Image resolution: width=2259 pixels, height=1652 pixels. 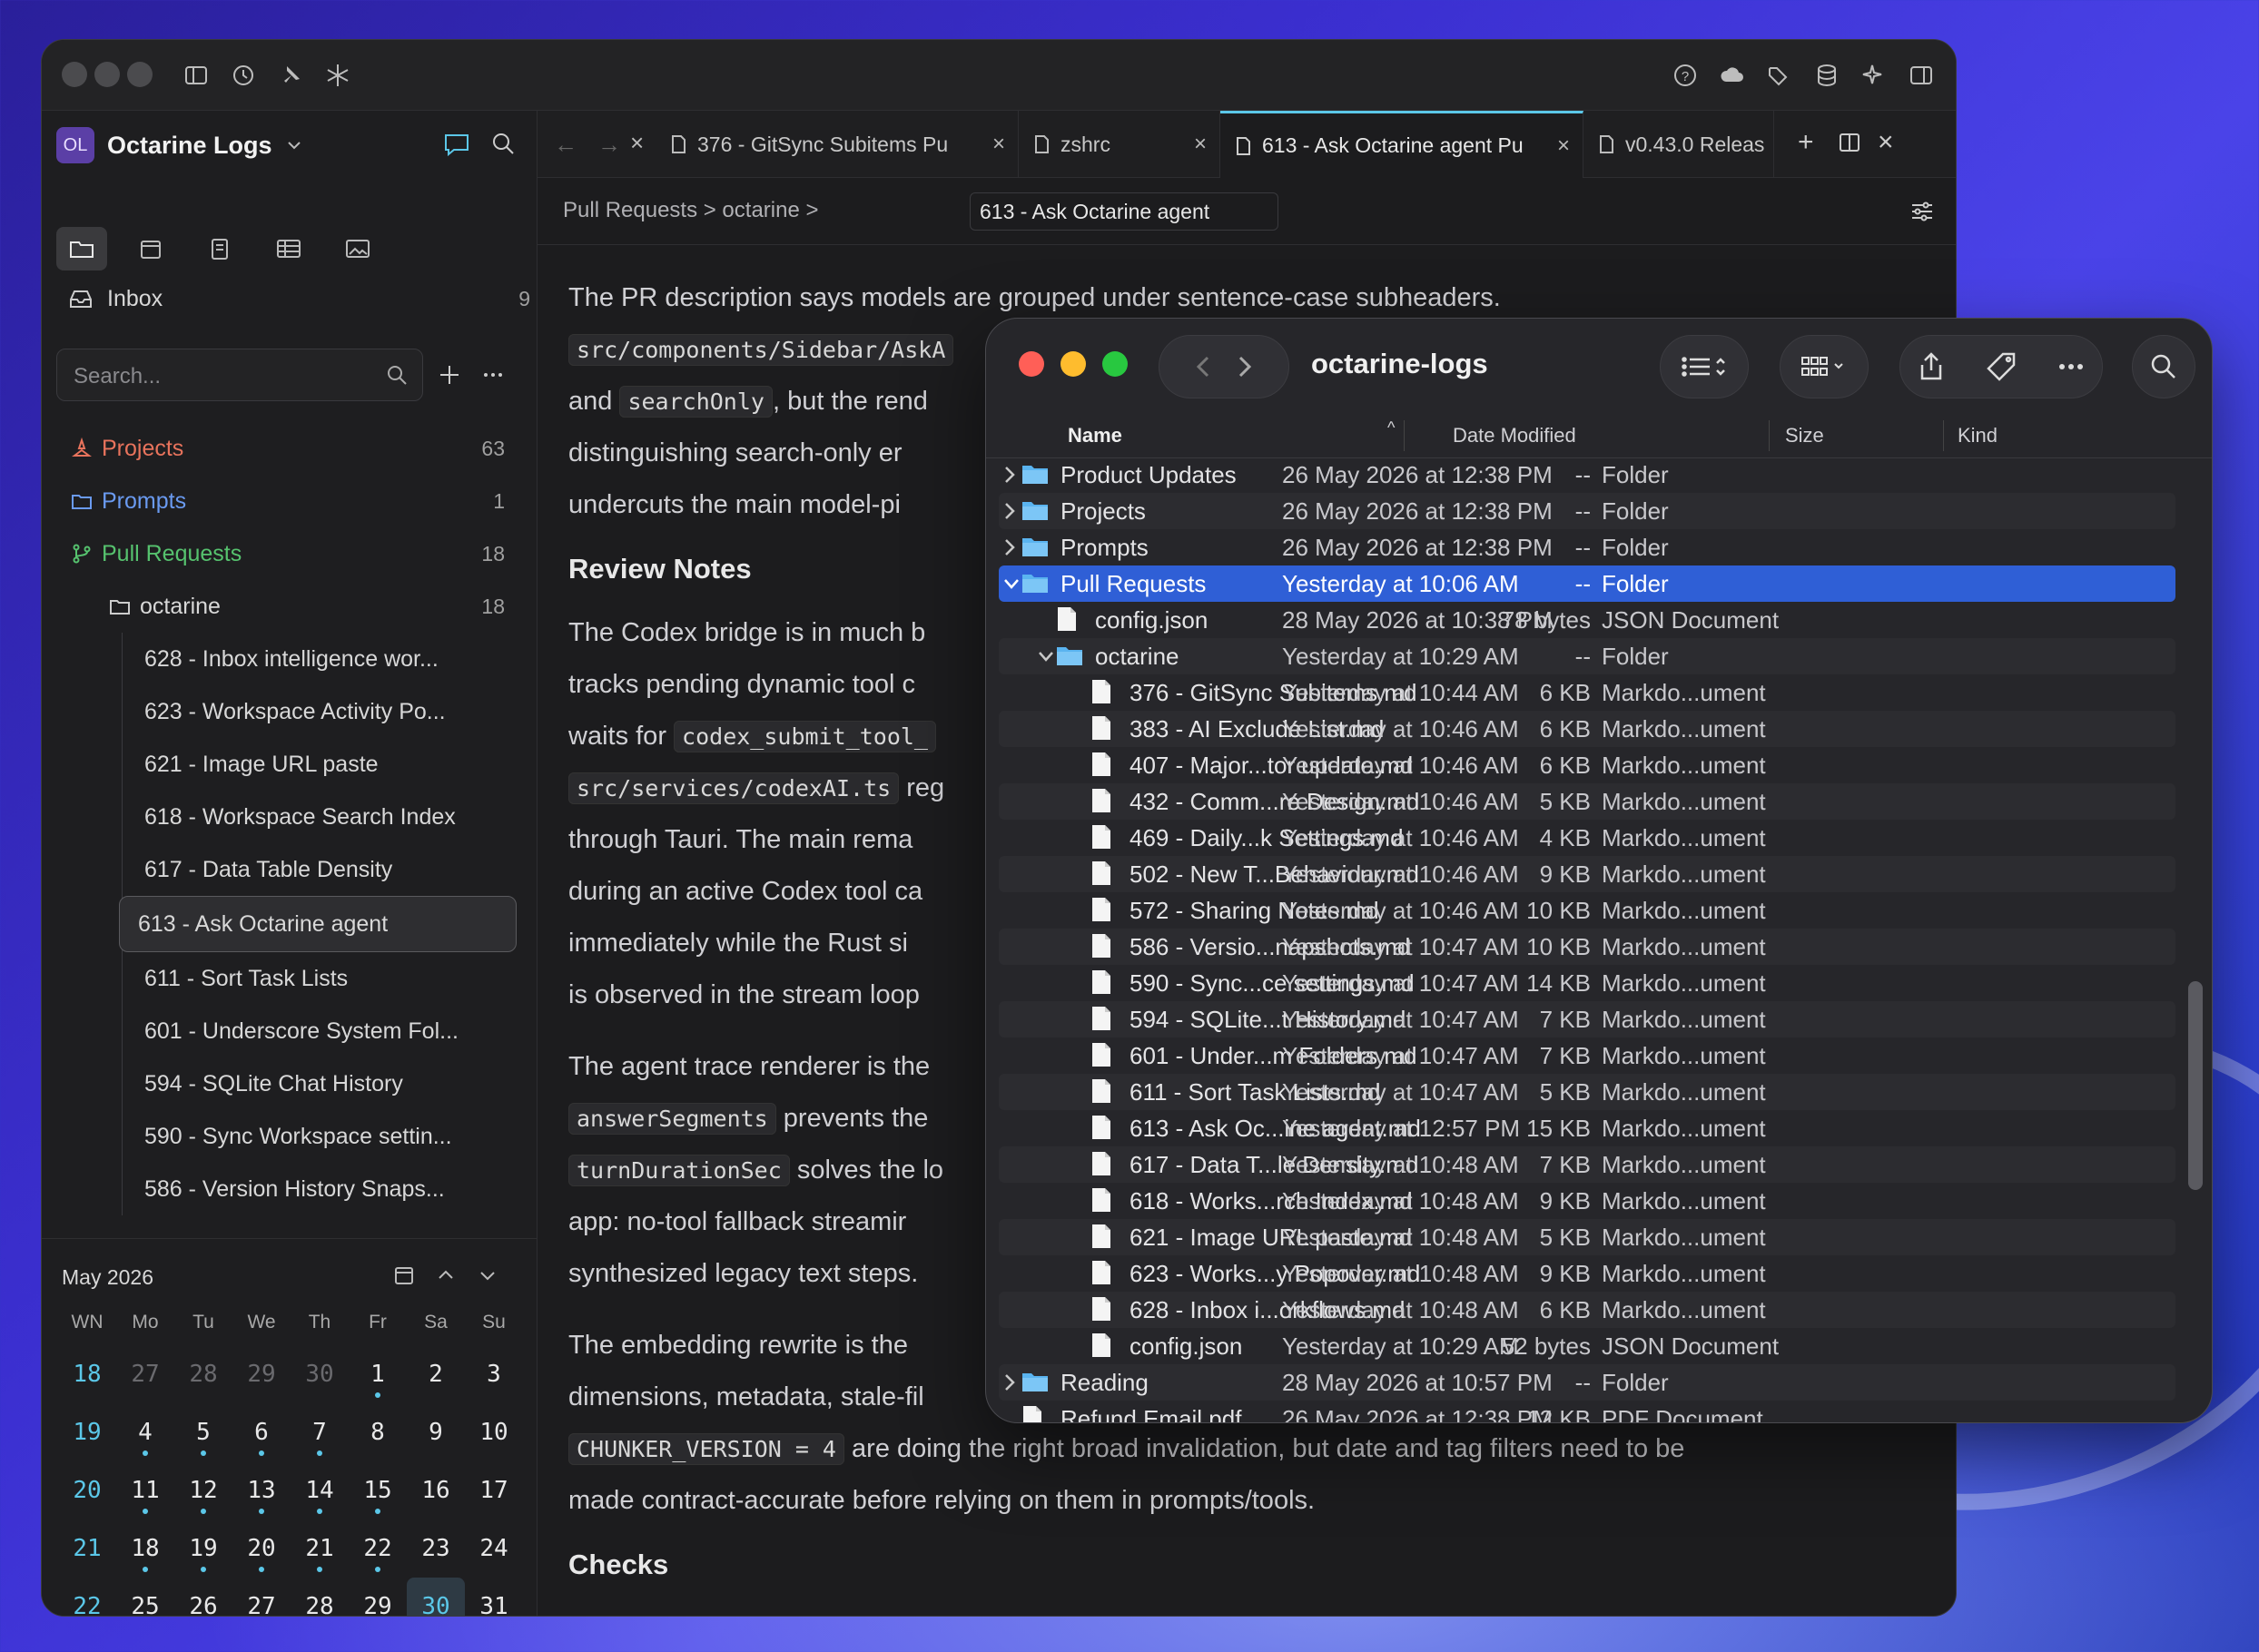 What do you see at coordinates (145, 1597) in the screenshot?
I see `calendar-day: 25` at bounding box center [145, 1597].